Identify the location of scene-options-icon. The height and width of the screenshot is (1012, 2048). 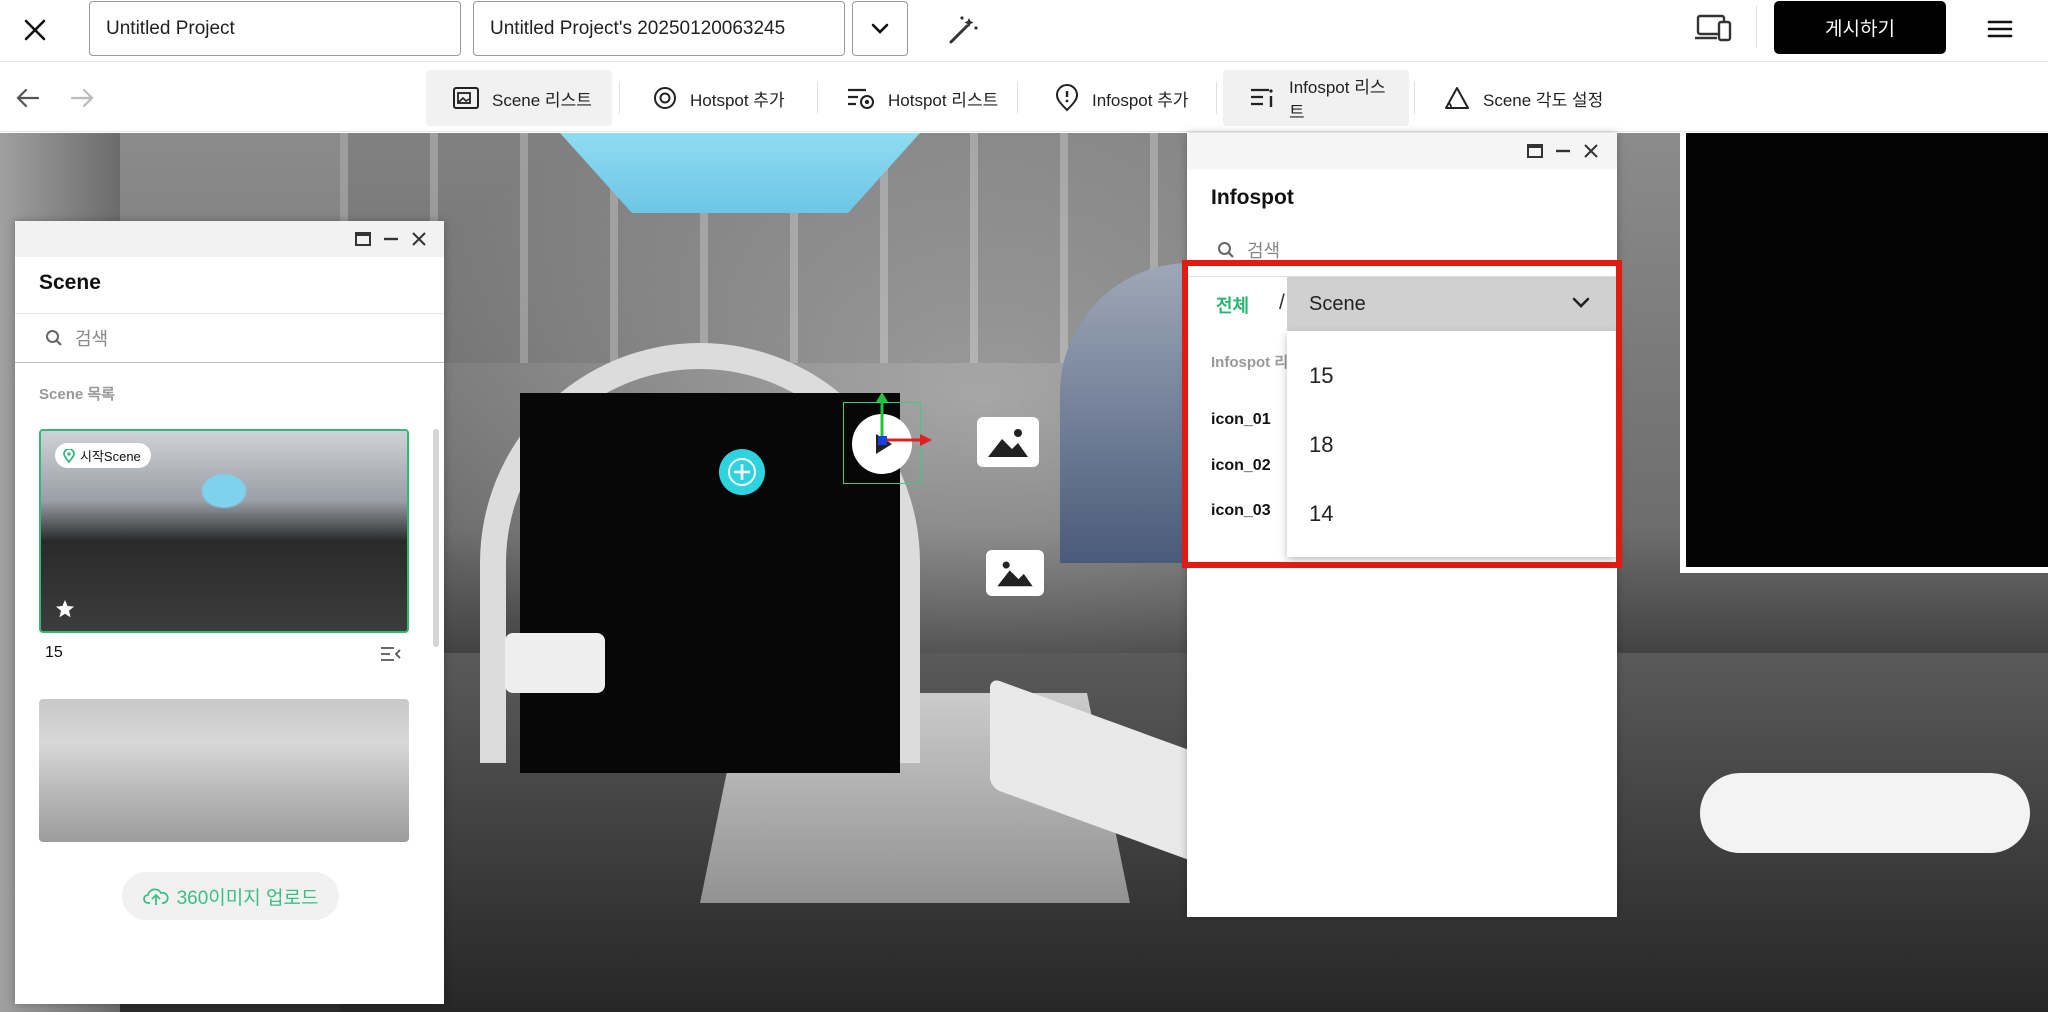
(391, 654).